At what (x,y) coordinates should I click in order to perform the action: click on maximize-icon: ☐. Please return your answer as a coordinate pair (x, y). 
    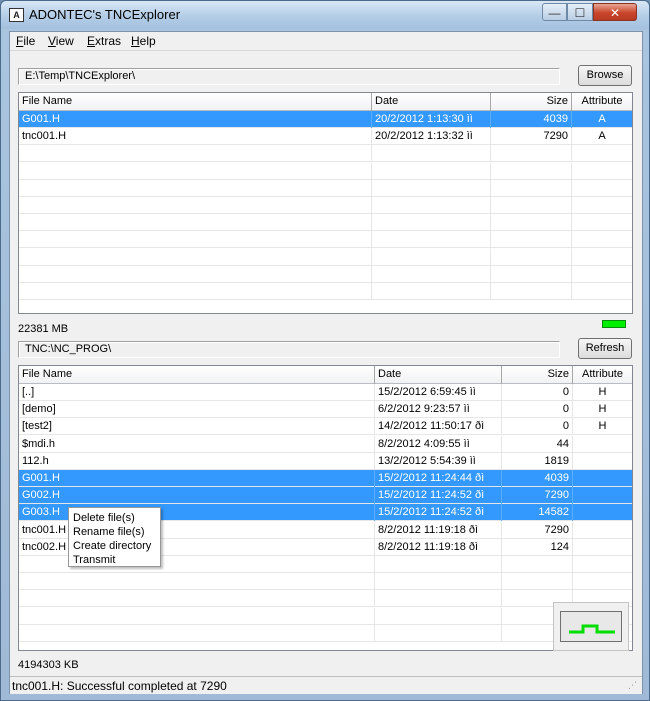
    Looking at the image, I should click on (580, 13).